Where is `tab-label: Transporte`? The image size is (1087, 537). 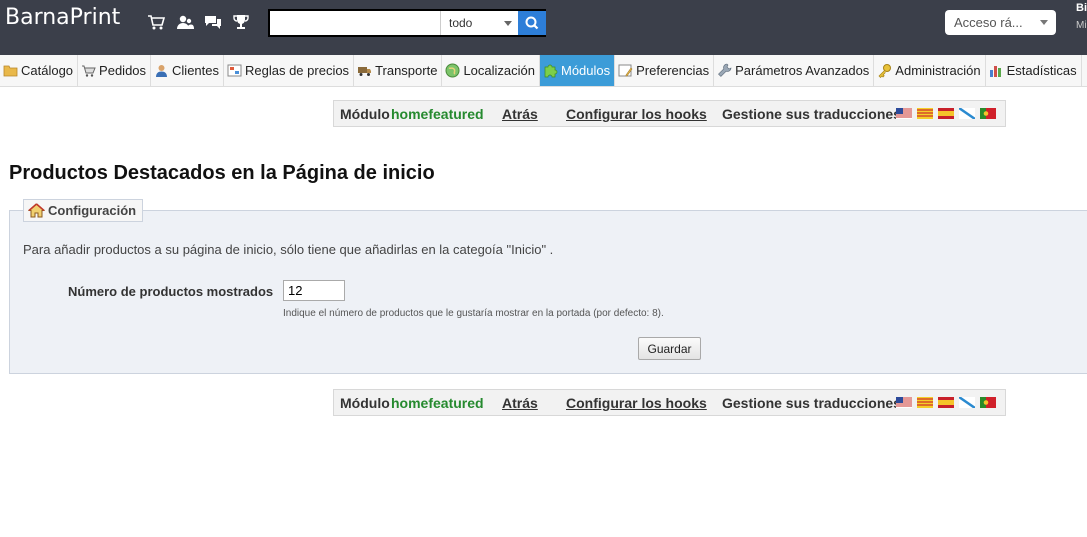 tab-label: Transporte is located at coordinates (406, 70).